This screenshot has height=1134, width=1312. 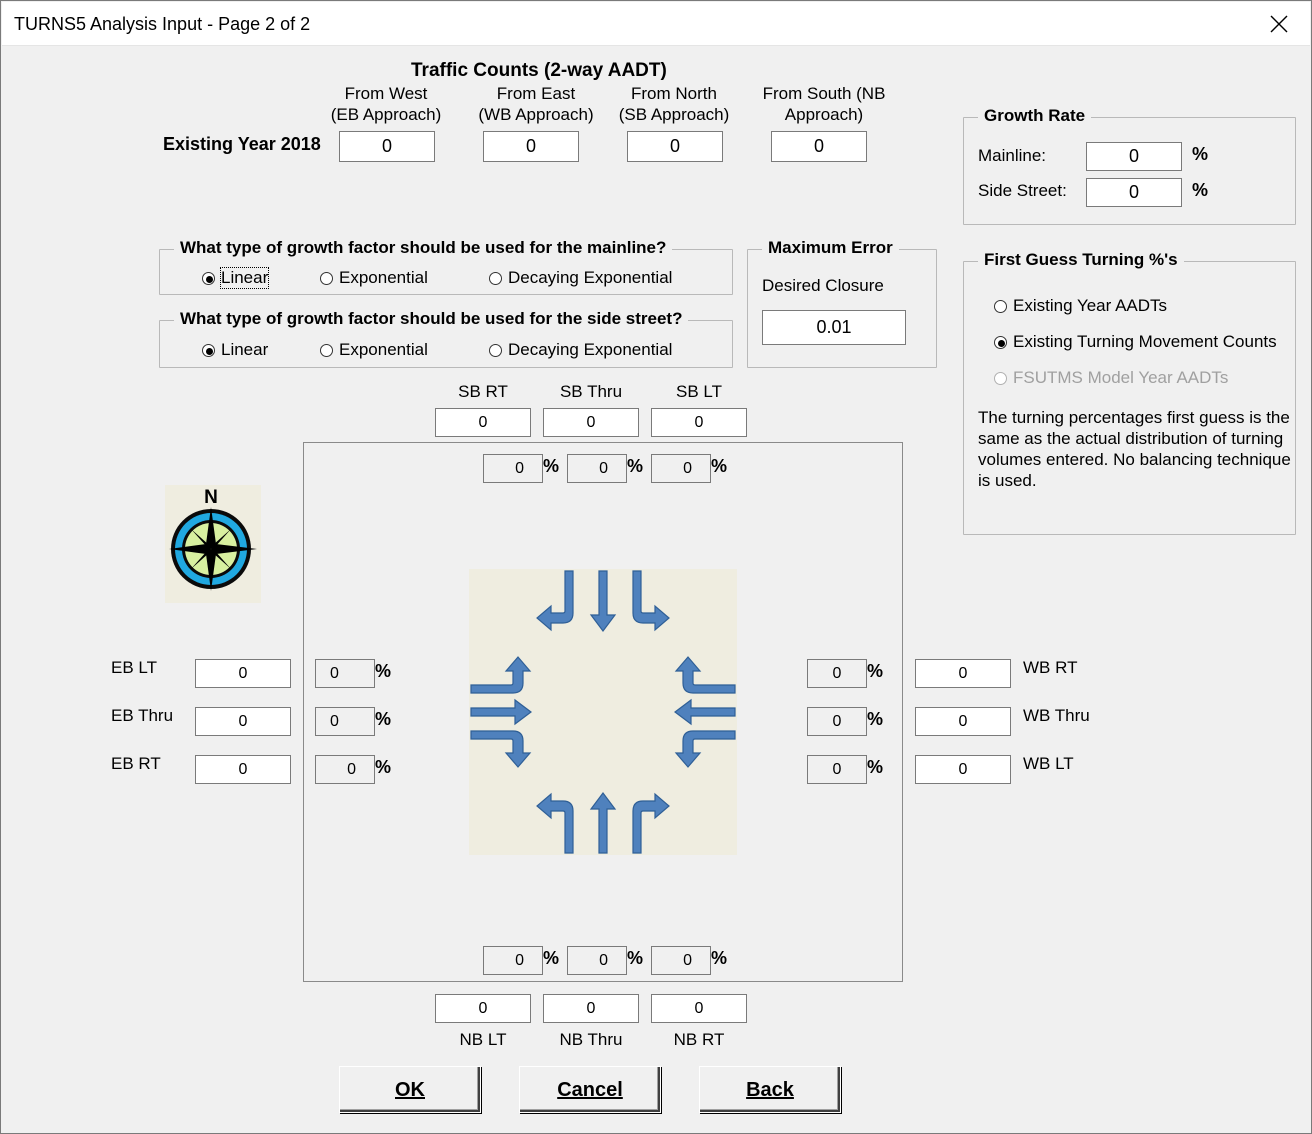 I want to click on side-street-exponential-radio: Exponential, so click(x=374, y=350).